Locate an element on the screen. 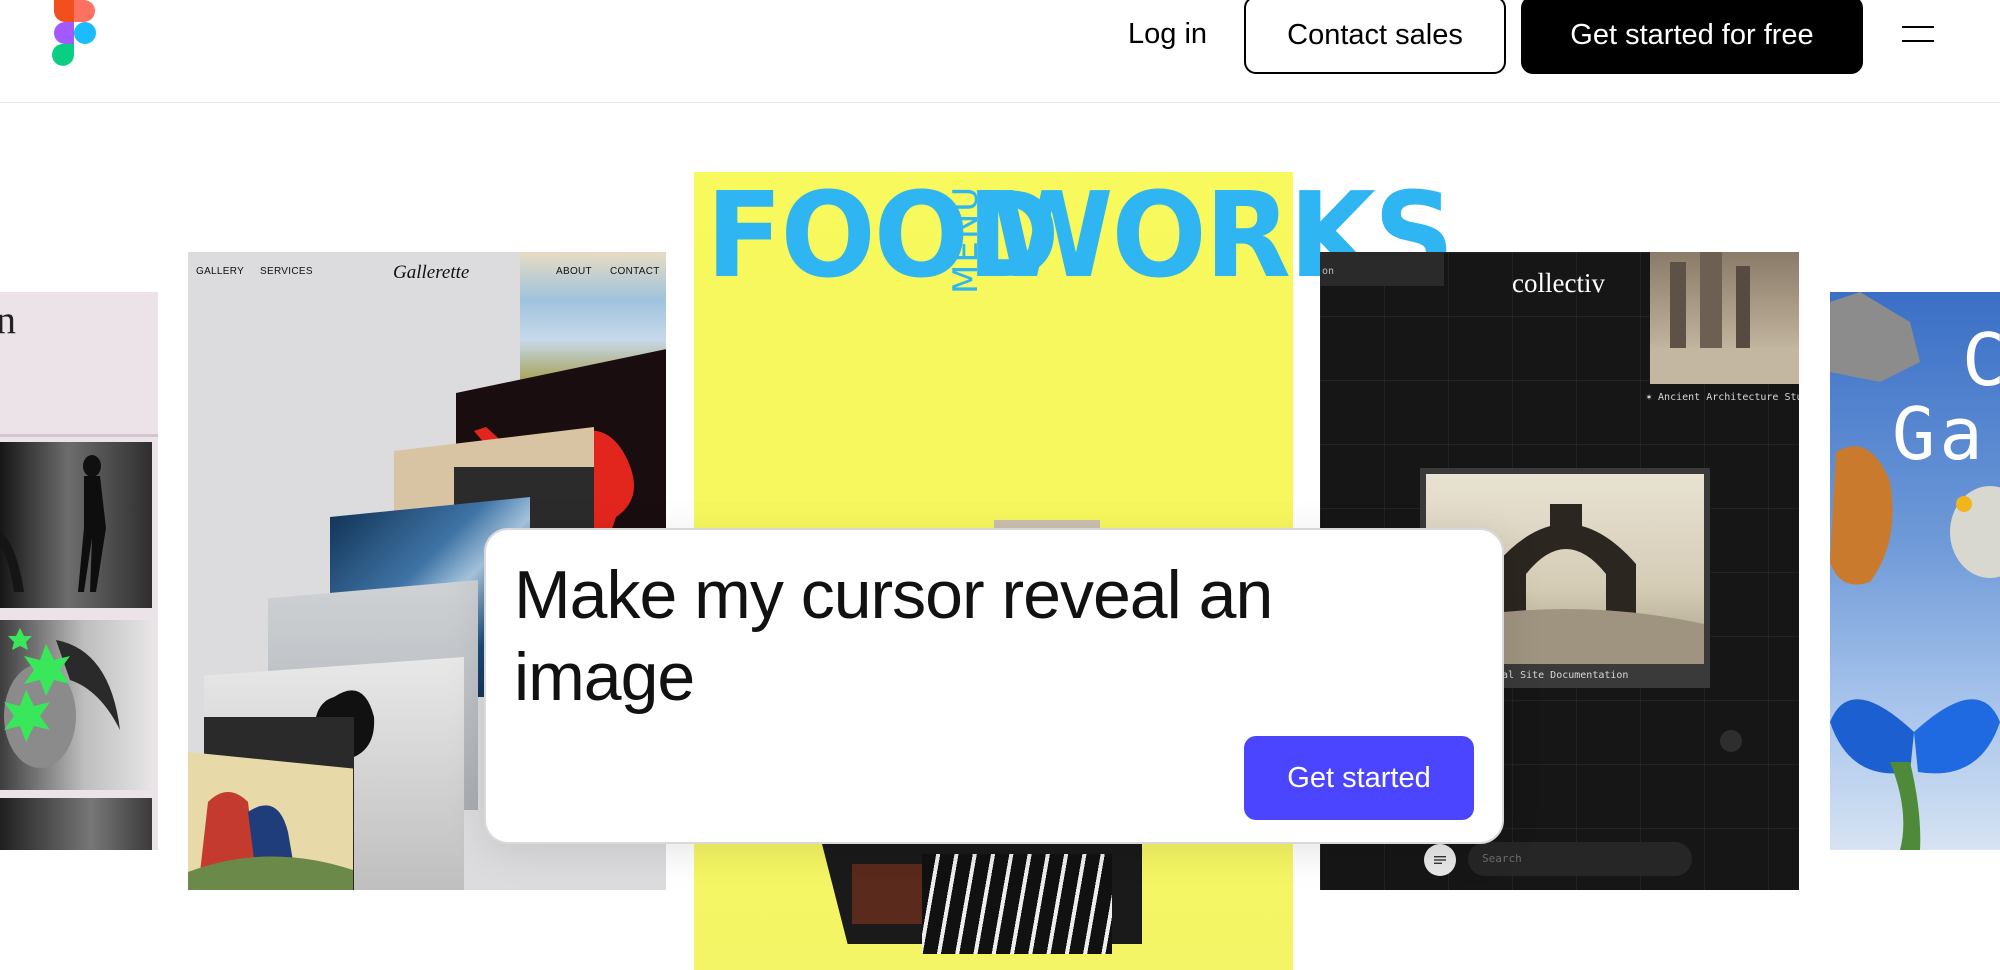 Image resolution: width=2000 pixels, height=970 pixels. collectiv-caption-bottom: cal Site Documentation is located at coordinates (1562, 675).